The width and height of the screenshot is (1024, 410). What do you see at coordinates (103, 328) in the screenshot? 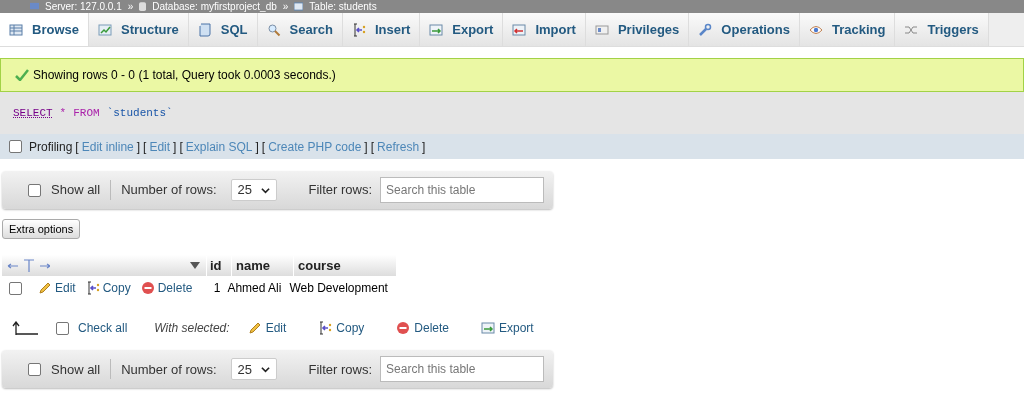
I see `check-all-link: Check all` at bounding box center [103, 328].